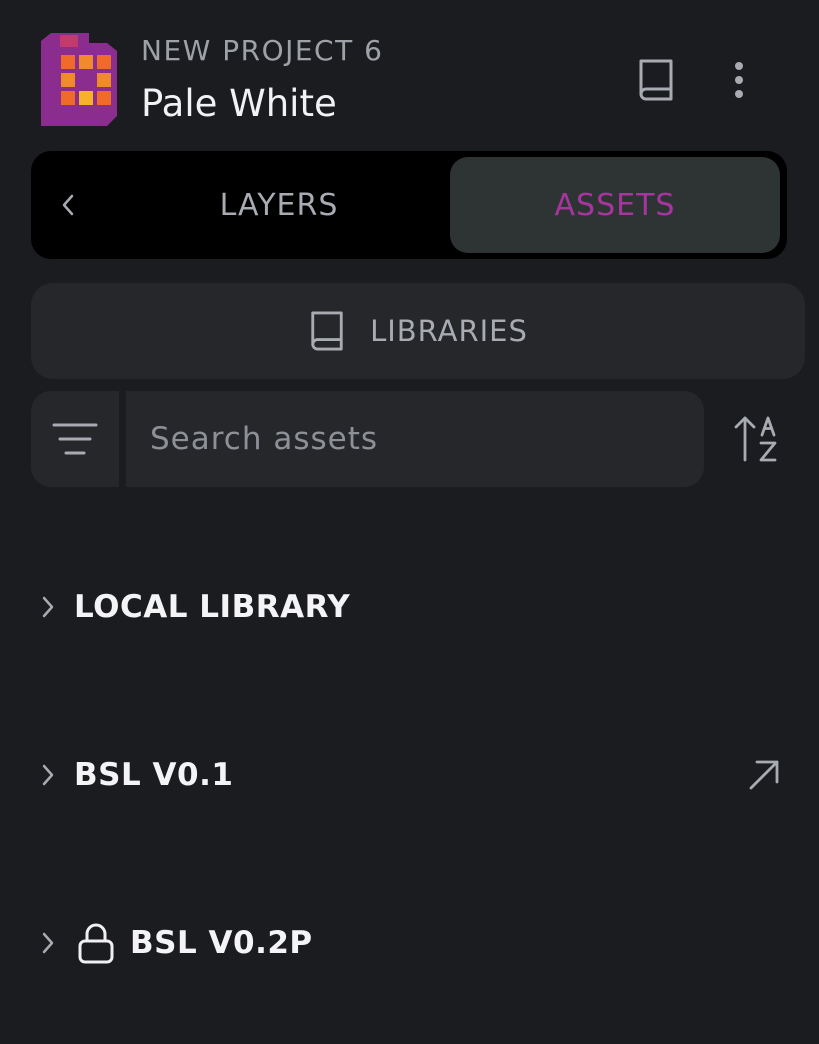  I want to click on search-box, so click(415, 439).